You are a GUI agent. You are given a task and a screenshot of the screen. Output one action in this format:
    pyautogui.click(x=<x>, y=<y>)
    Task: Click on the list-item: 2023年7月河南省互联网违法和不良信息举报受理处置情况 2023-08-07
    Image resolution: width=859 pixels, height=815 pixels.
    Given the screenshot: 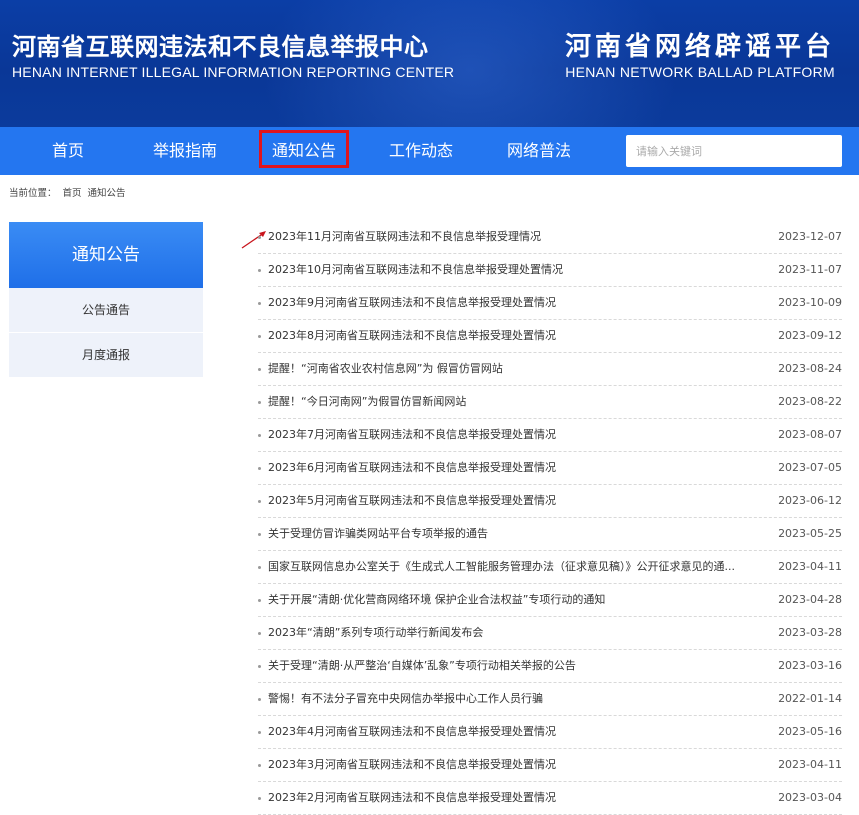 What is the action you would take?
    pyautogui.click(x=550, y=435)
    